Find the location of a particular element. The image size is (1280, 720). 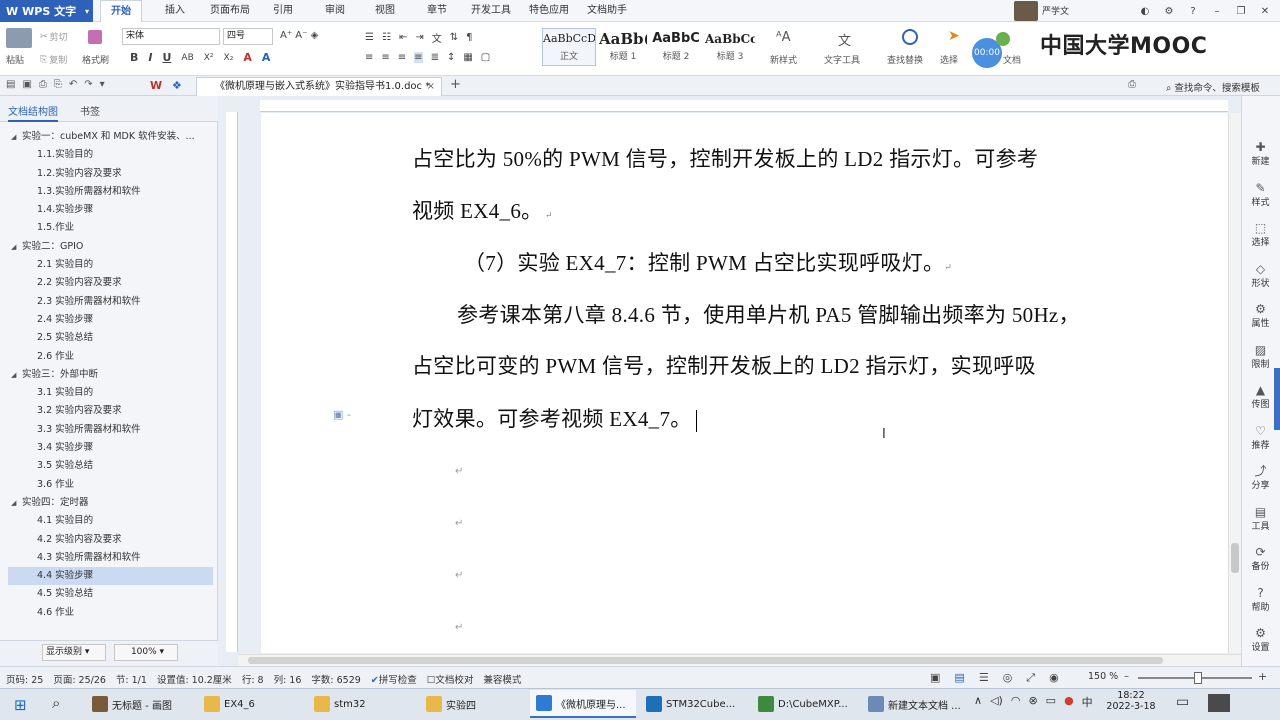

display-level-select: 显示级别 ▾ is located at coordinates (74, 652).